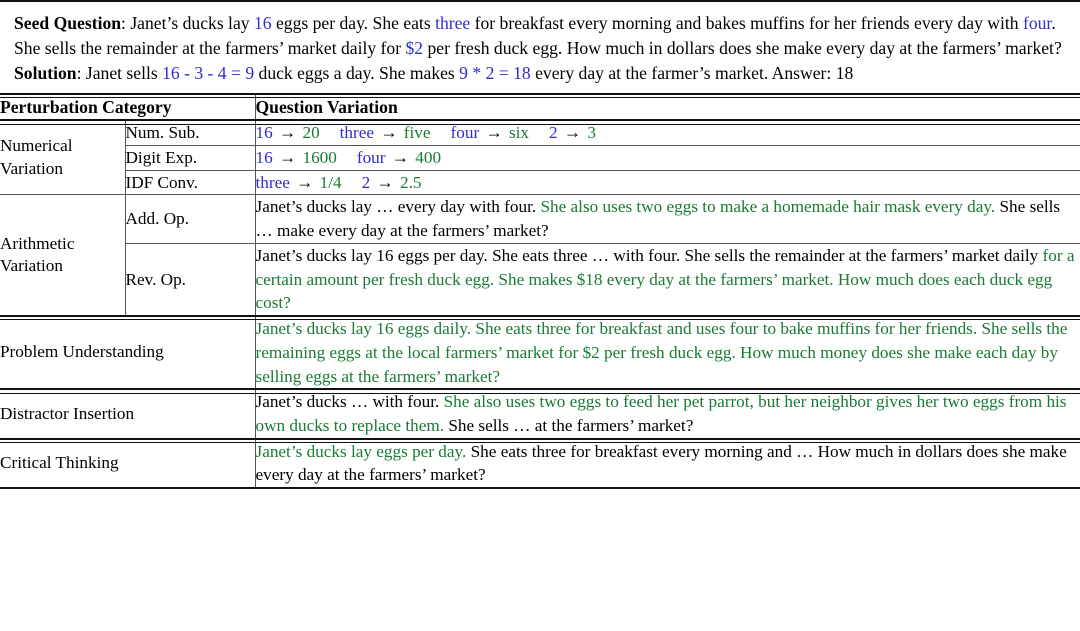  I want to click on category-numerical-variation: Numerical Variation, so click(62, 157).